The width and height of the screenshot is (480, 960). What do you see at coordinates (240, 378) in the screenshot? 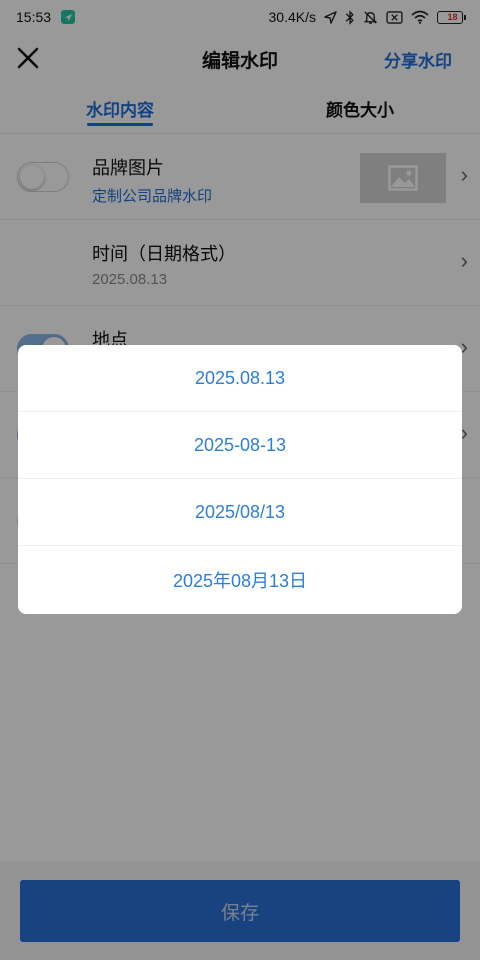
I see `date-format-option-dot: 2025.08.13` at bounding box center [240, 378].